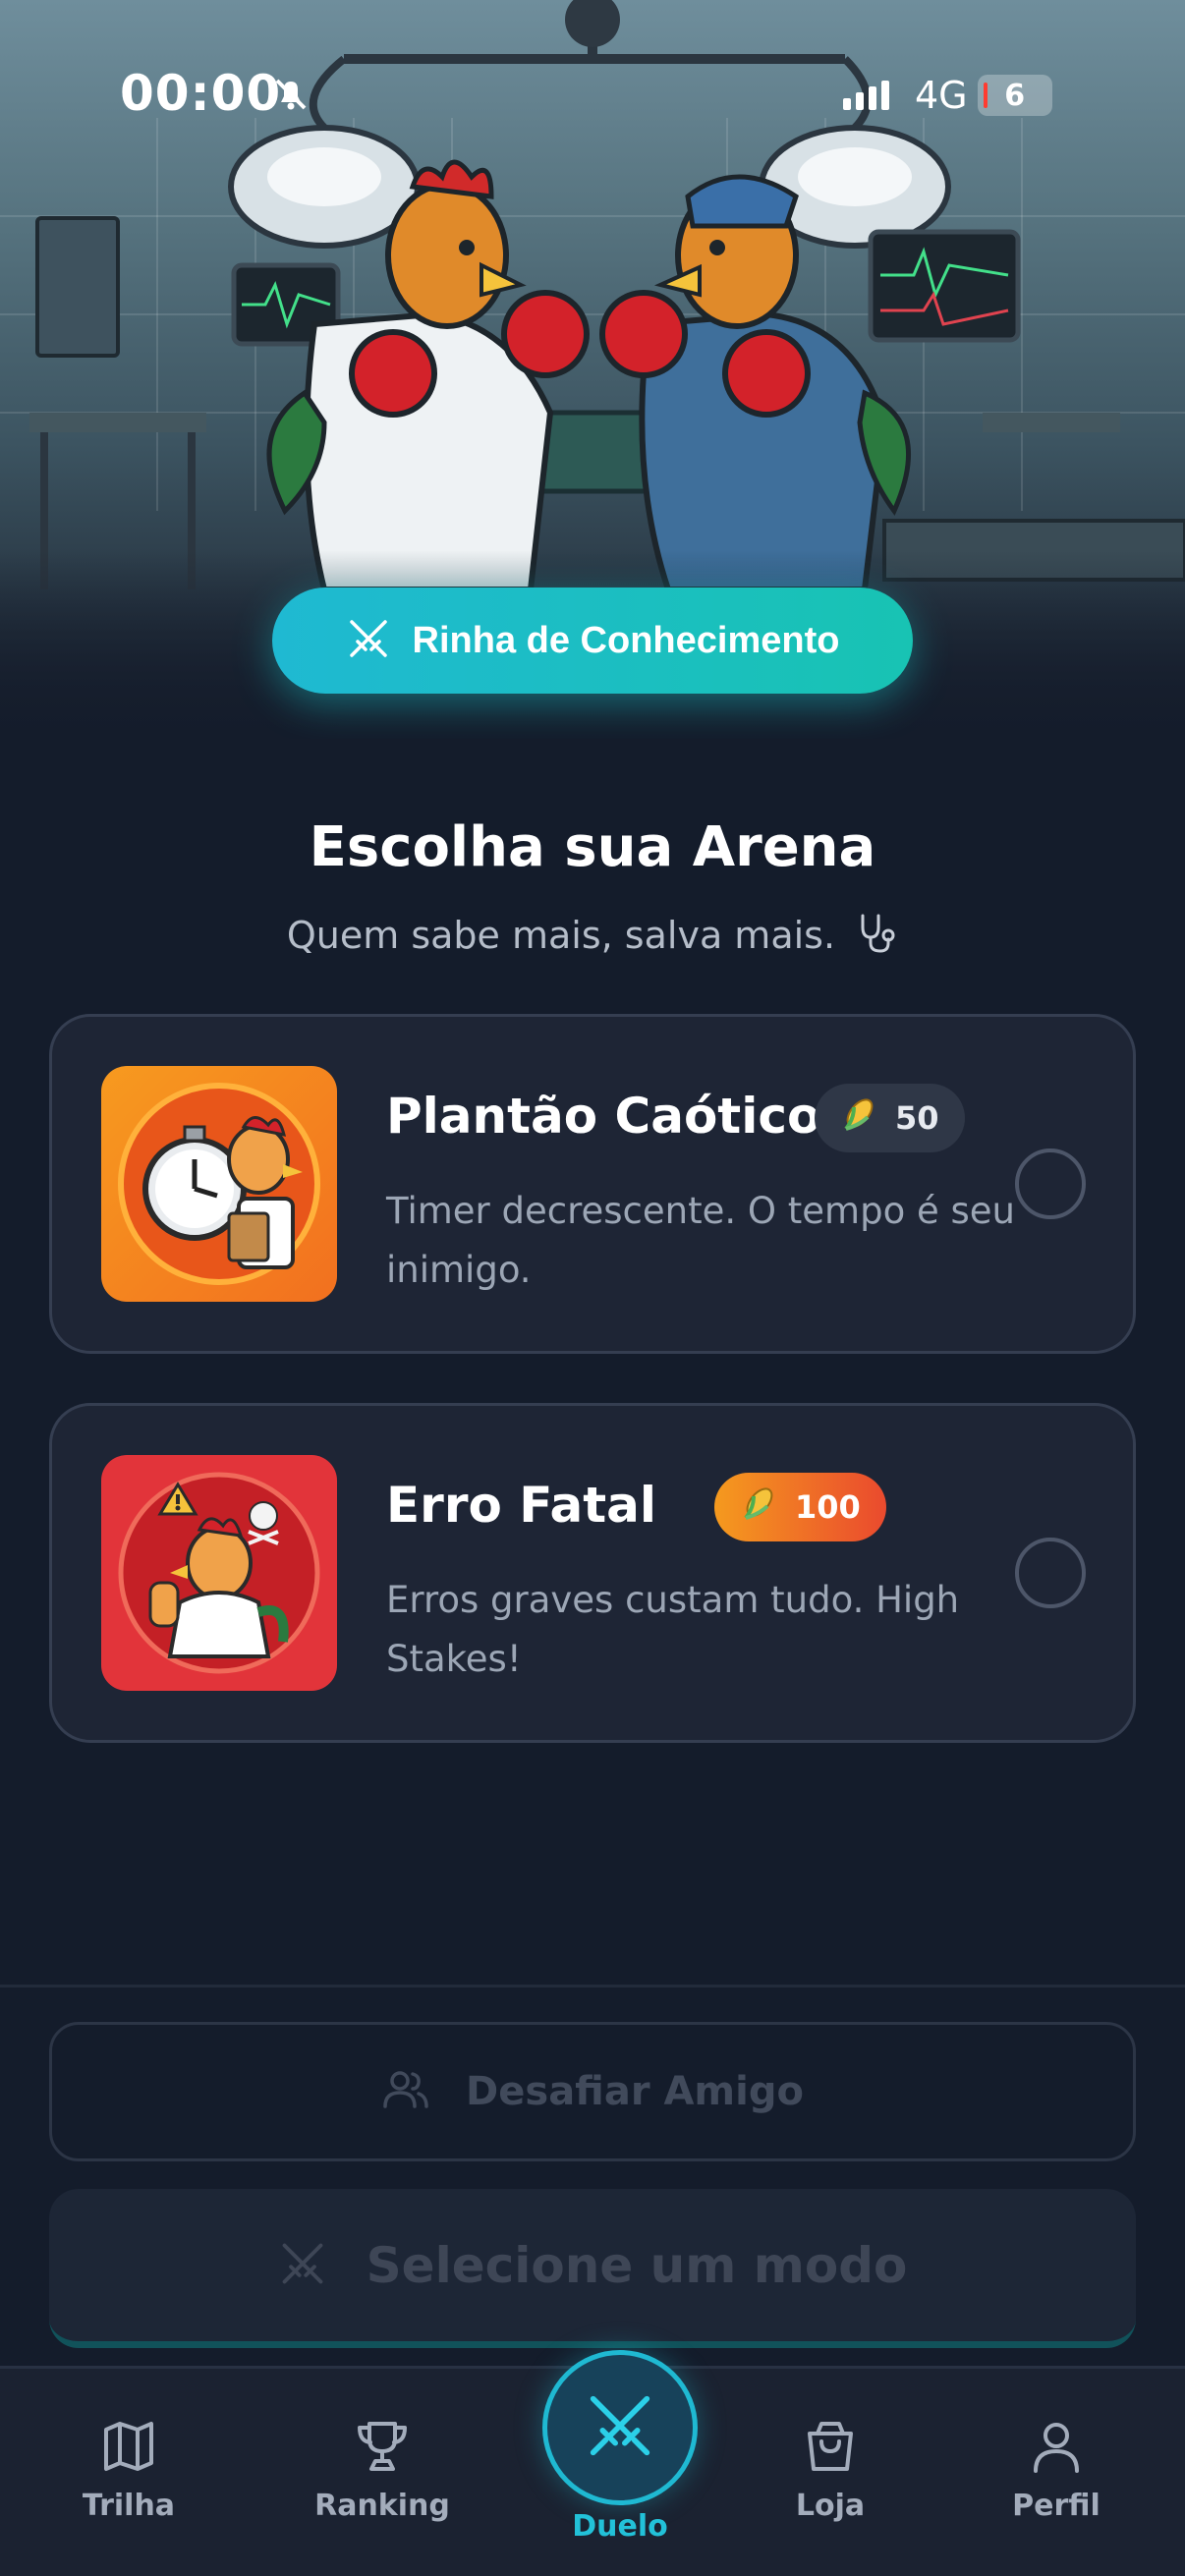  Describe the element at coordinates (917, 1118) in the screenshot. I see `cost-value: 50` at that location.